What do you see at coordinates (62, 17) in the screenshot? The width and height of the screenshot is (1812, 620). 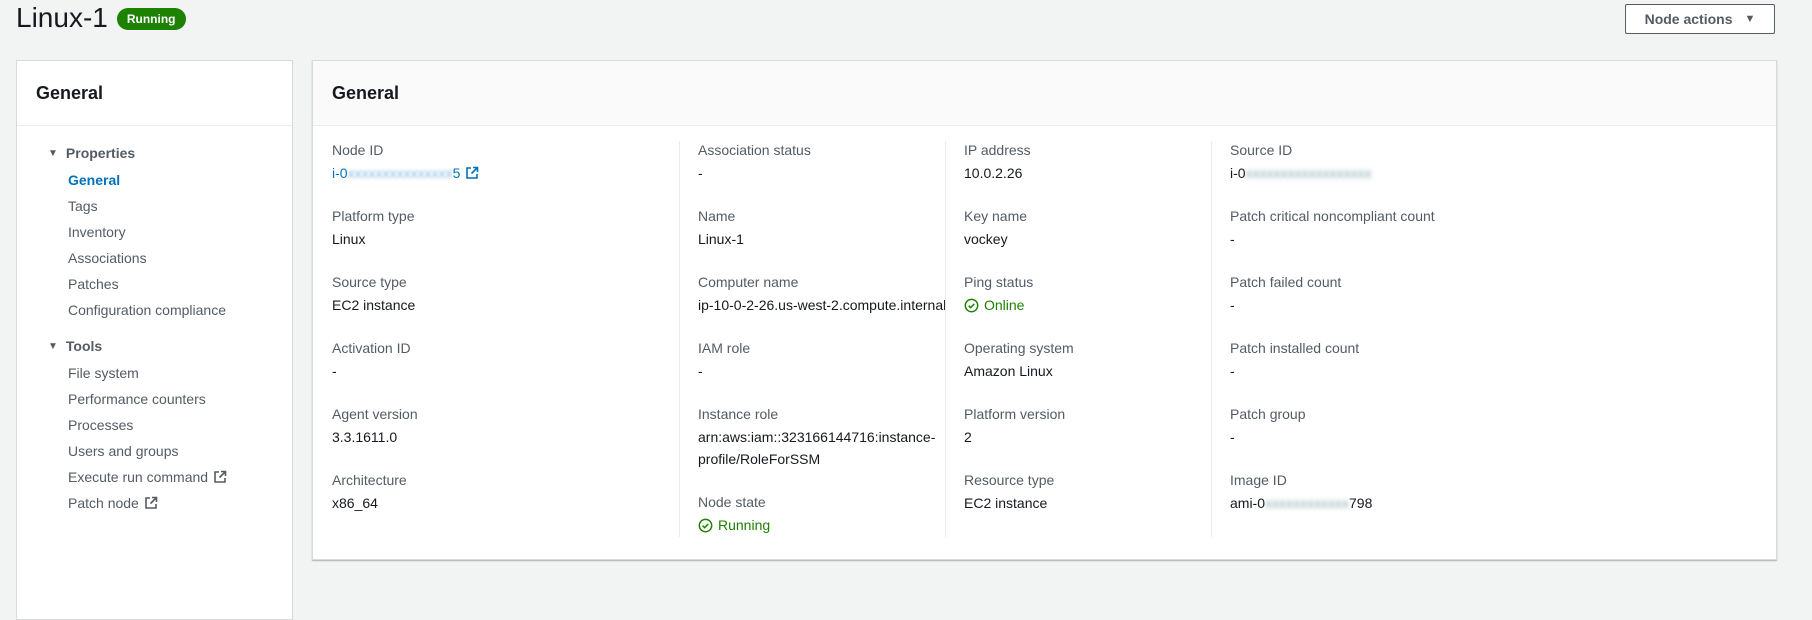 I see `page-title: Linux-1` at bounding box center [62, 17].